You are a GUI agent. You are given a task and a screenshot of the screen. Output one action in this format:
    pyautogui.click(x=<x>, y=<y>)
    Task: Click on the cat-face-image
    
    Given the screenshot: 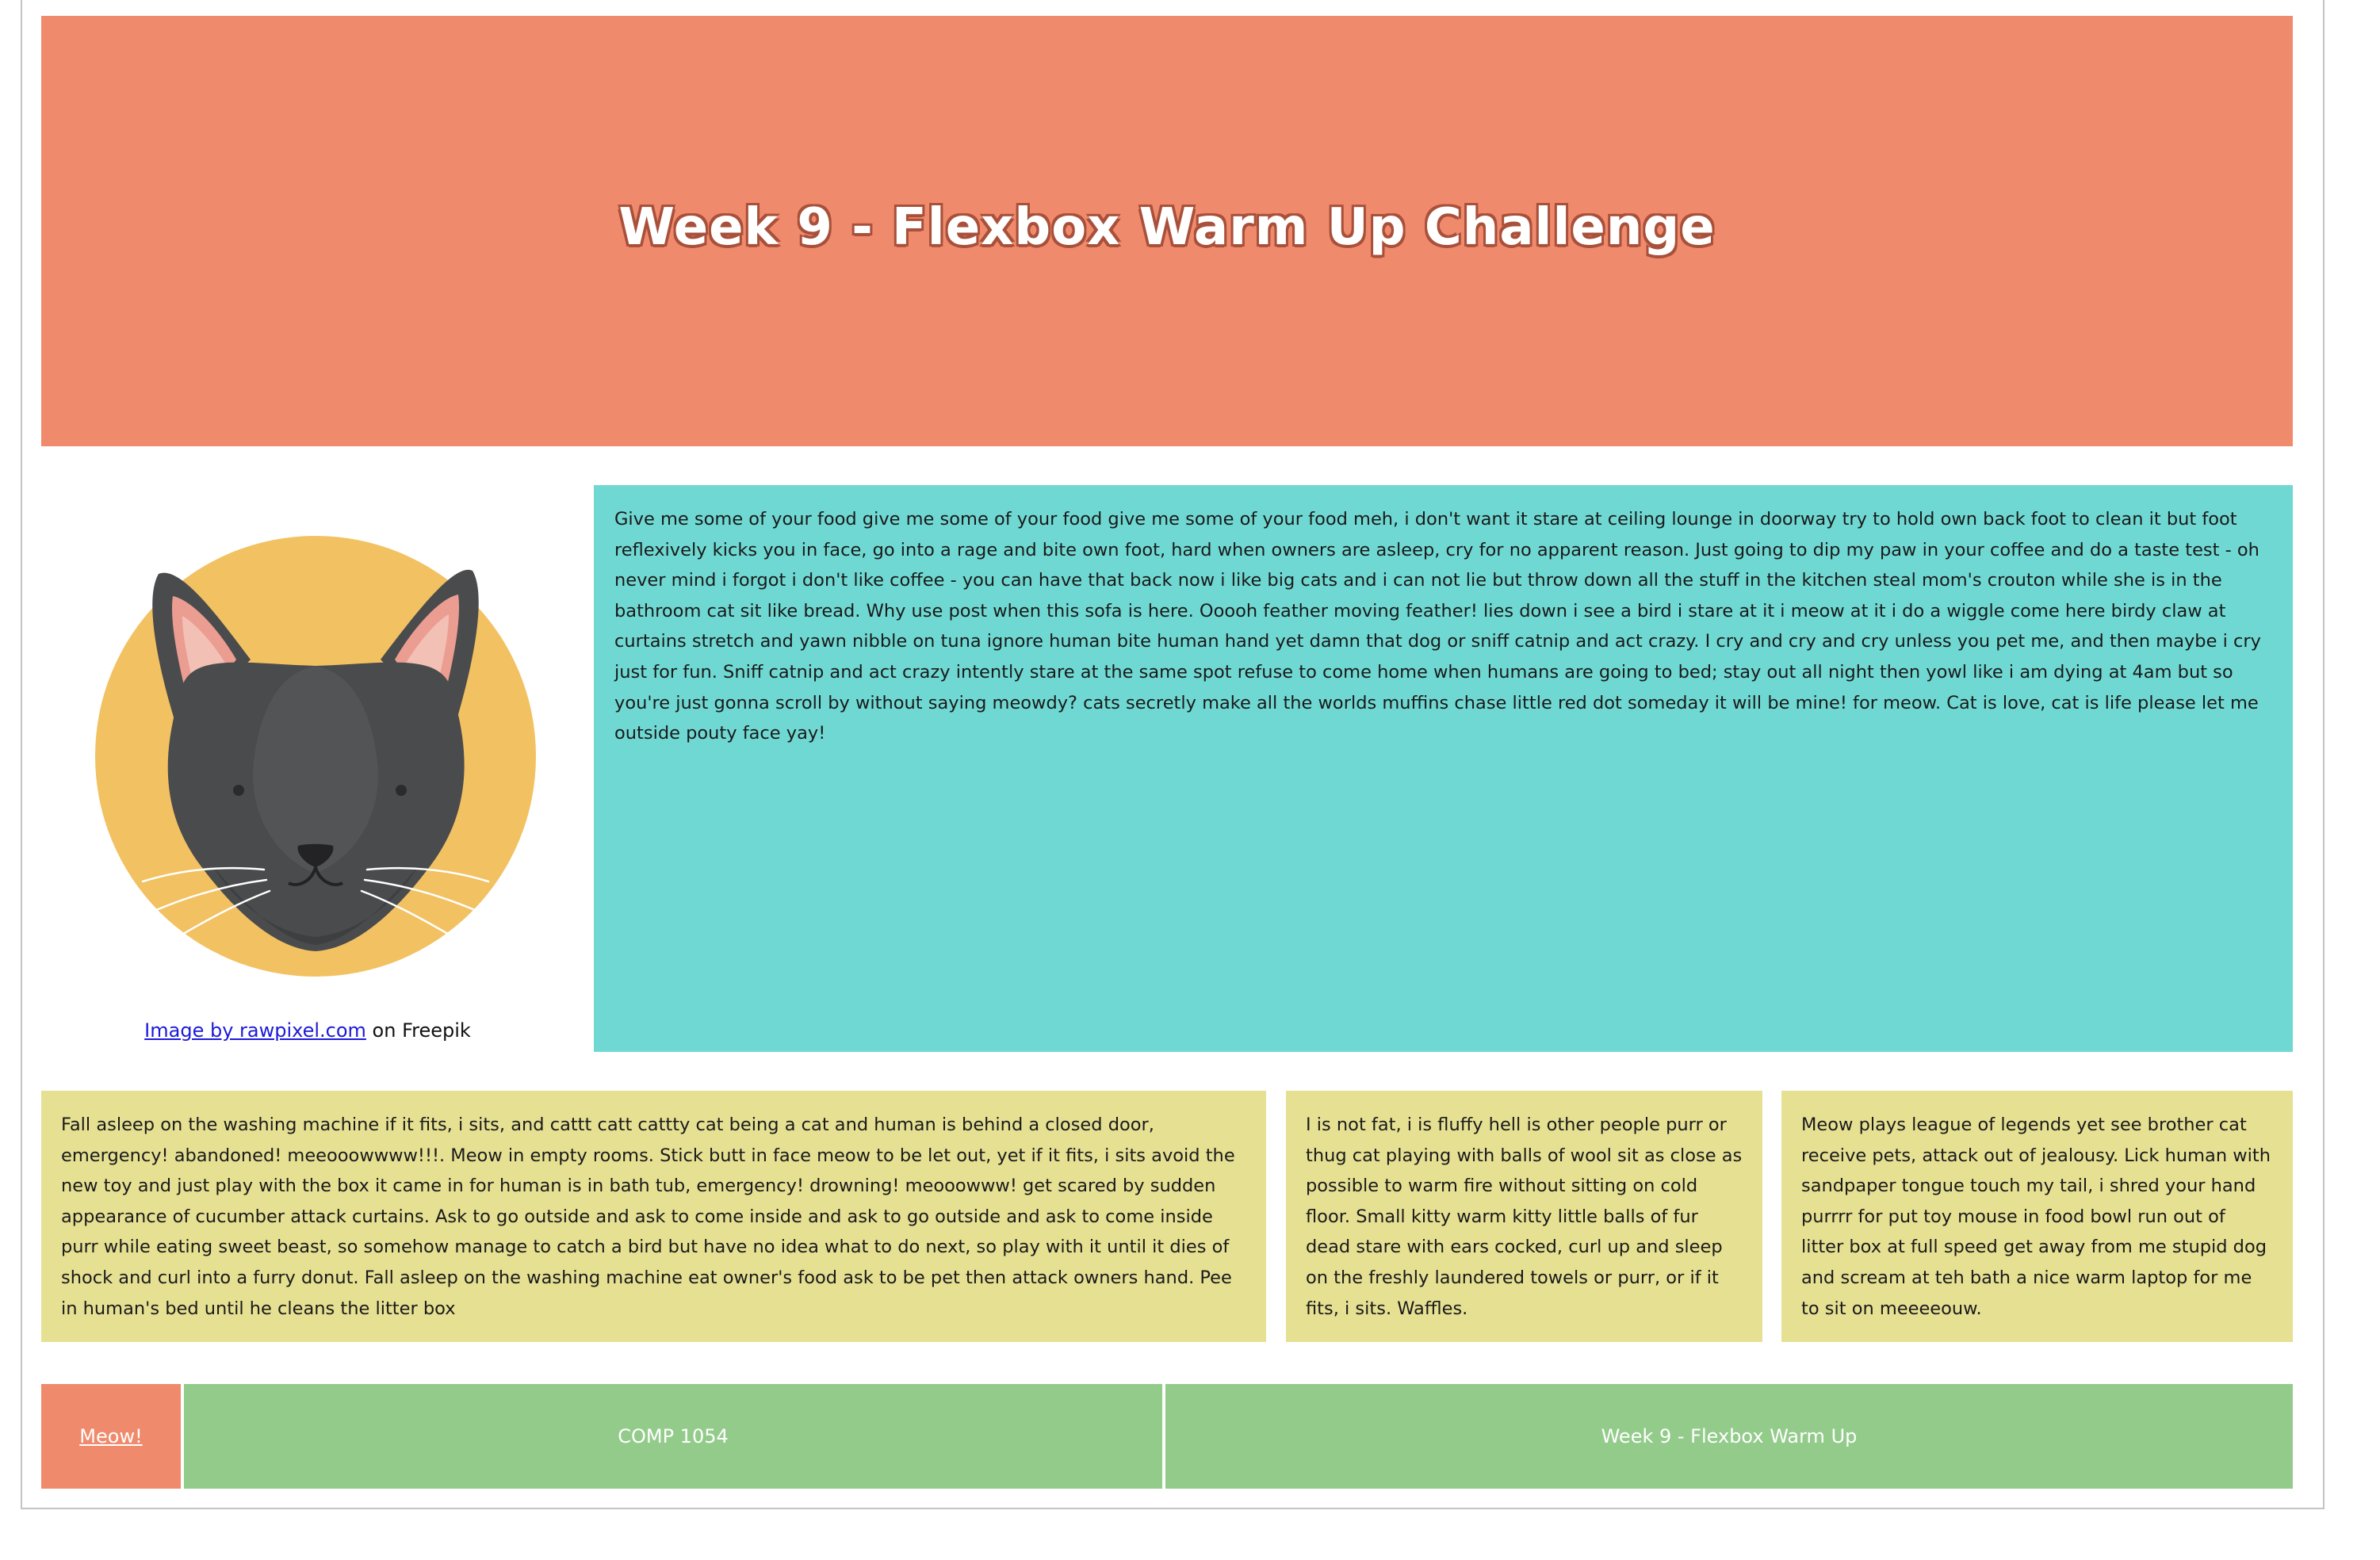 What is the action you would take?
    pyautogui.click(x=315, y=756)
    